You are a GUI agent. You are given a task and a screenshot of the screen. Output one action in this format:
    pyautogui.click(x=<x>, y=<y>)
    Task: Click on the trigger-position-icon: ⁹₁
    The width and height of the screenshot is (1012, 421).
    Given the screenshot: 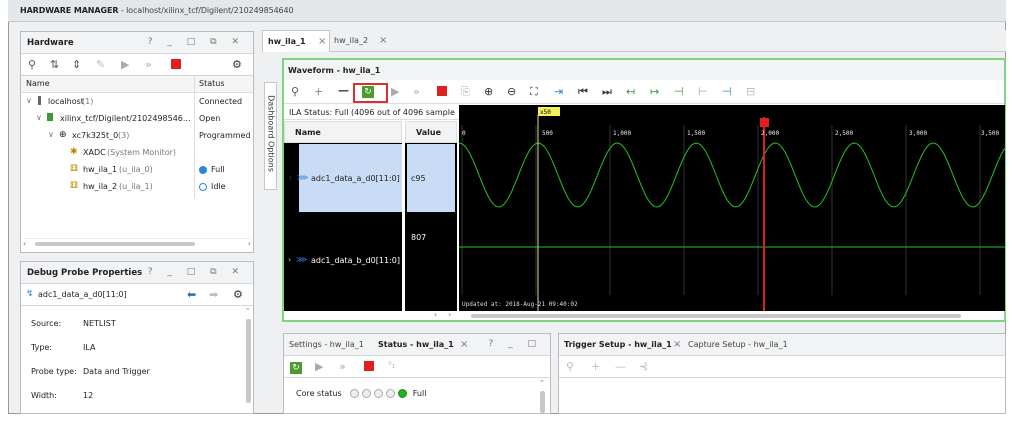 What is the action you would take?
    pyautogui.click(x=391, y=366)
    